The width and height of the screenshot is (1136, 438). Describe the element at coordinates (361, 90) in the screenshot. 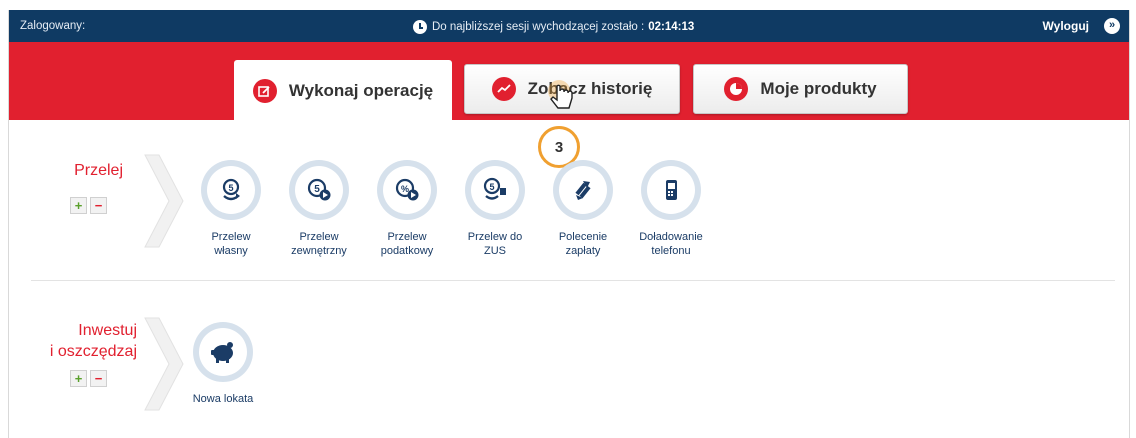

I see `tab-label: Wykonaj operację` at that location.